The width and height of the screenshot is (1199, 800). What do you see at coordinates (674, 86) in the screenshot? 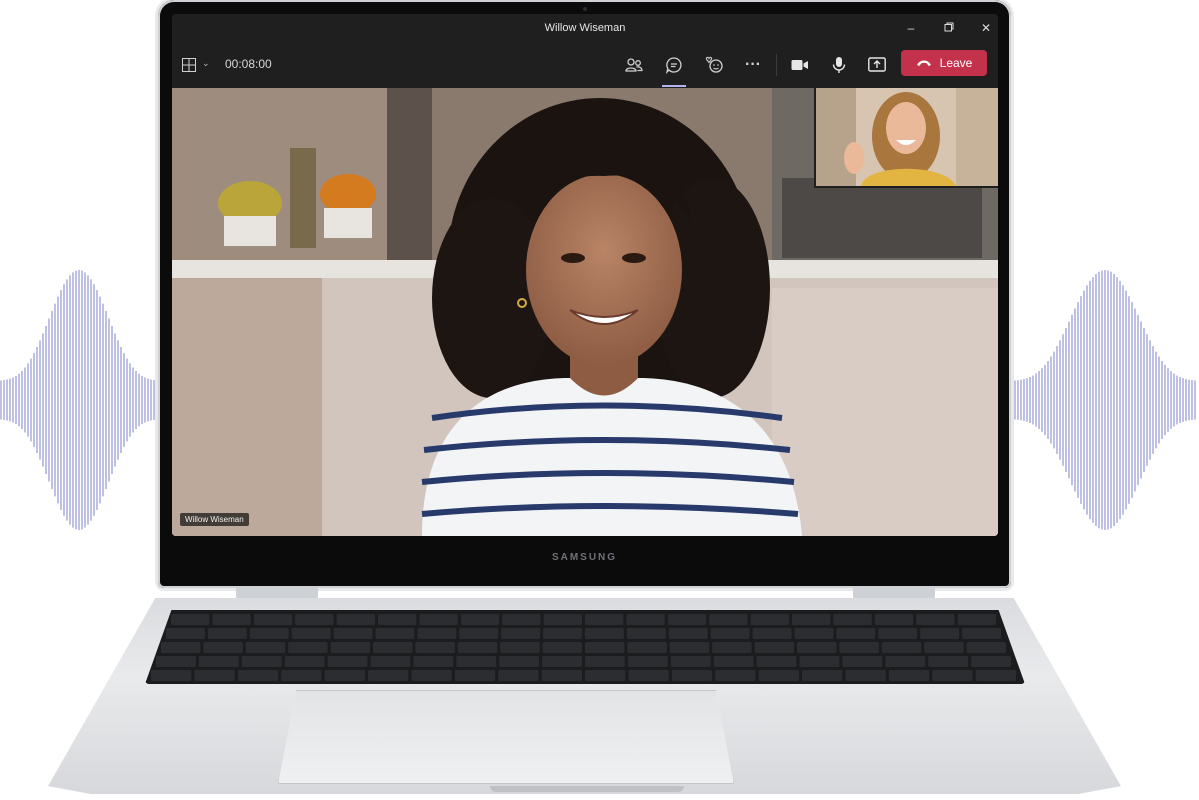
I see `chat-active-indicator` at bounding box center [674, 86].